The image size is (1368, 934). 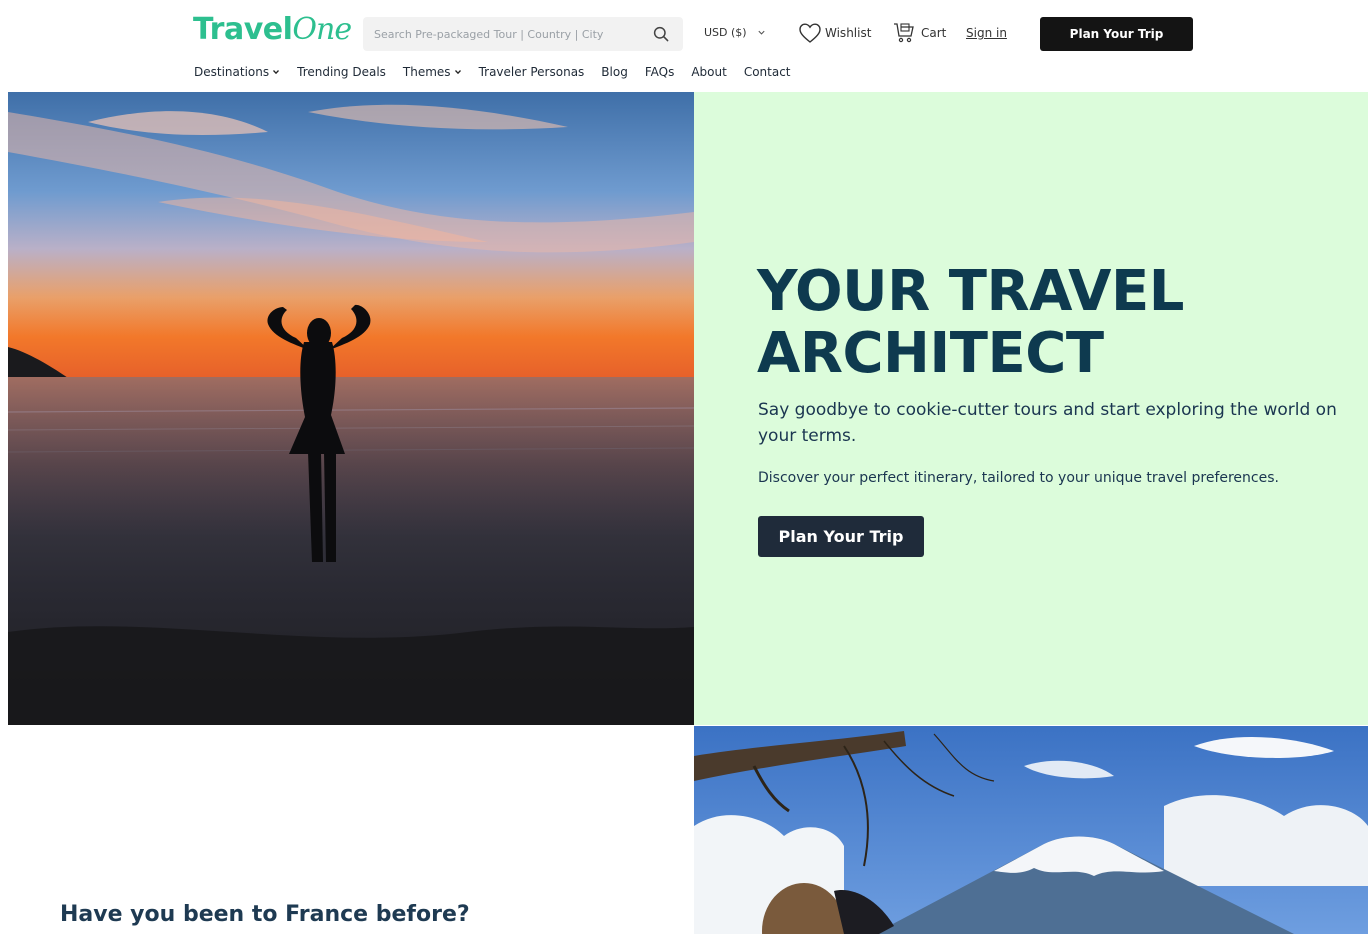 What do you see at coordinates (1116, 34) in the screenshot?
I see `plan-your-trip-header-button: Plan Your Trip` at bounding box center [1116, 34].